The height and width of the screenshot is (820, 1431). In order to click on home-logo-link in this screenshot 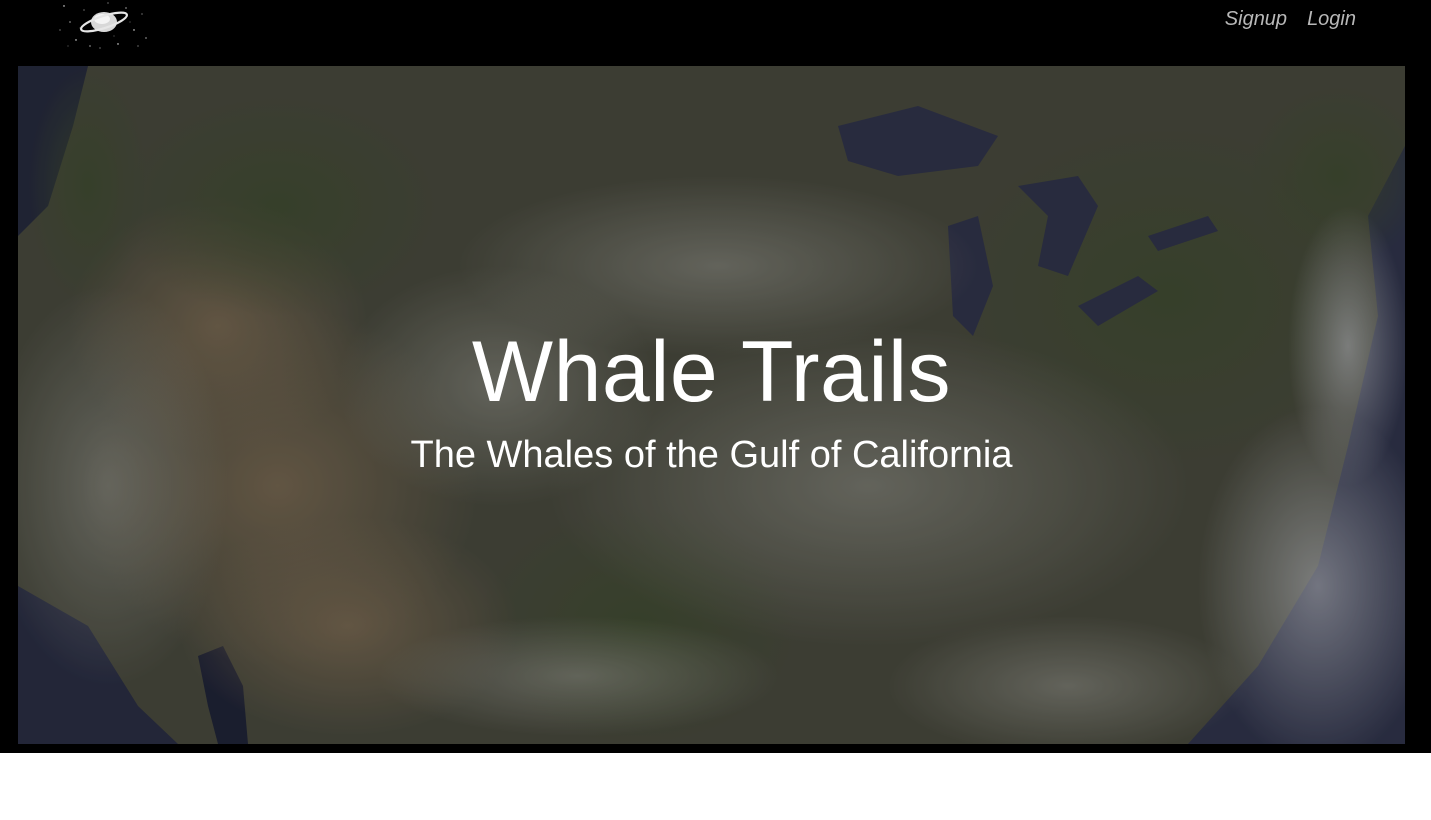, I will do `click(104, 26)`.